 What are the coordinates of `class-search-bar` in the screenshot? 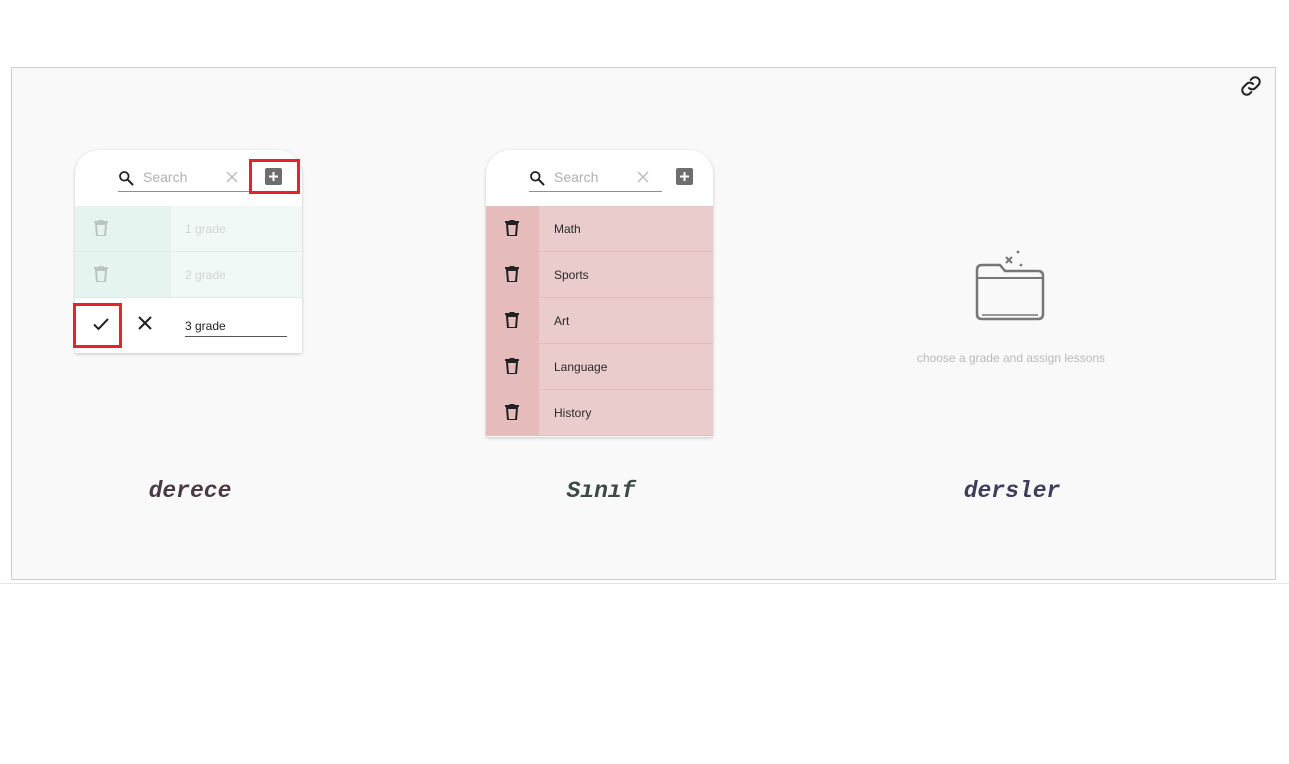 It's located at (599, 178).